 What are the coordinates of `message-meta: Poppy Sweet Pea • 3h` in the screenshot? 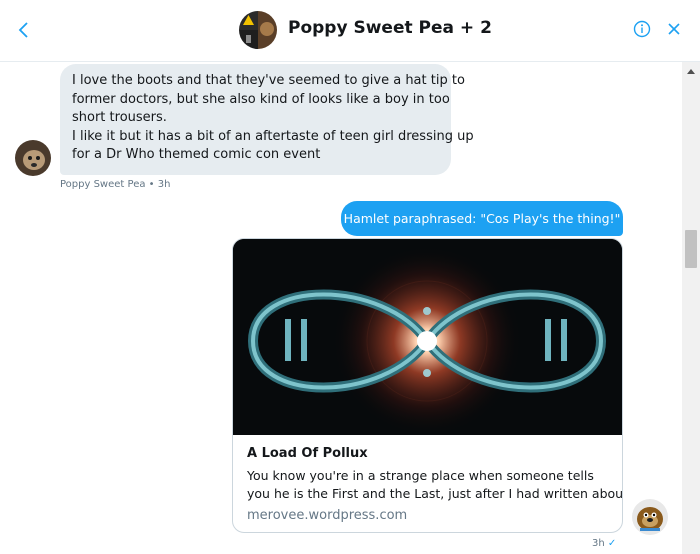 It's located at (115, 184).